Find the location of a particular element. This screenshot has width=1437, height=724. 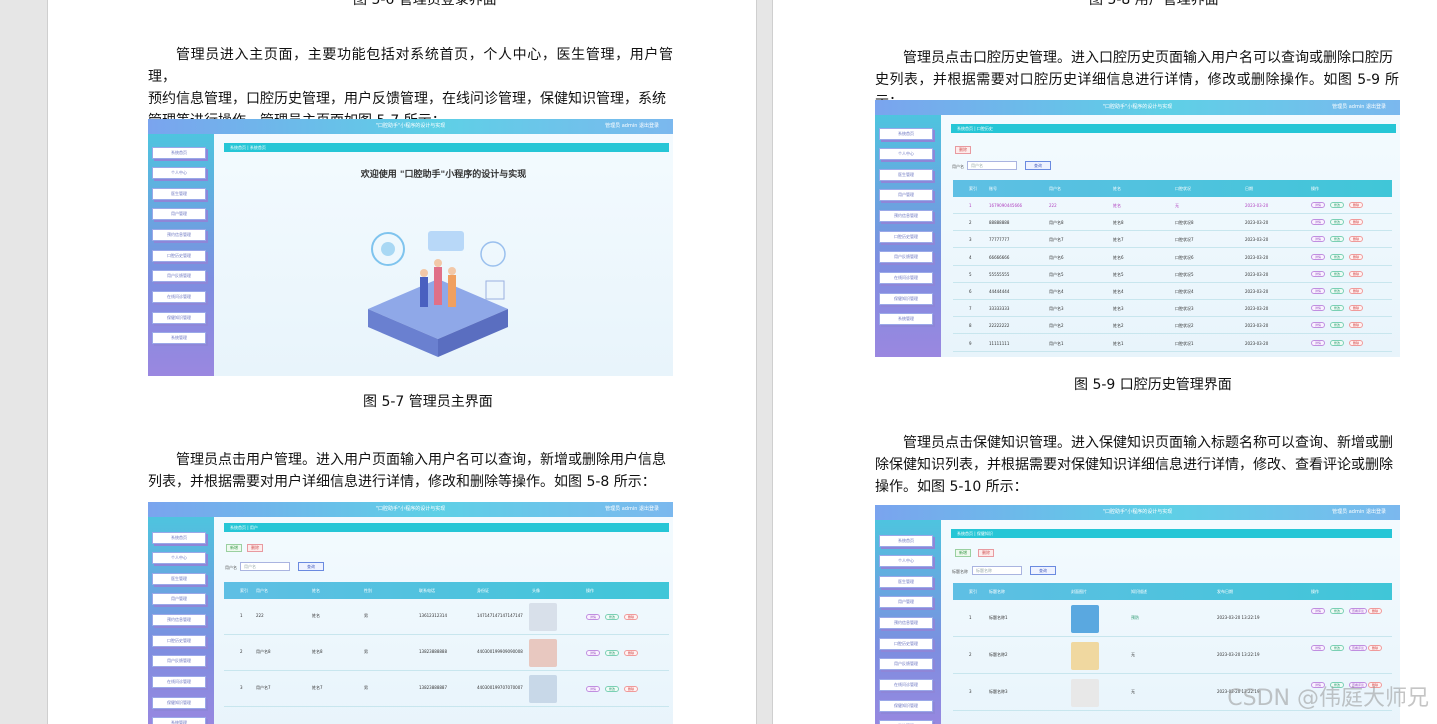

title-search-input: 标题名称 is located at coordinates (997, 570).